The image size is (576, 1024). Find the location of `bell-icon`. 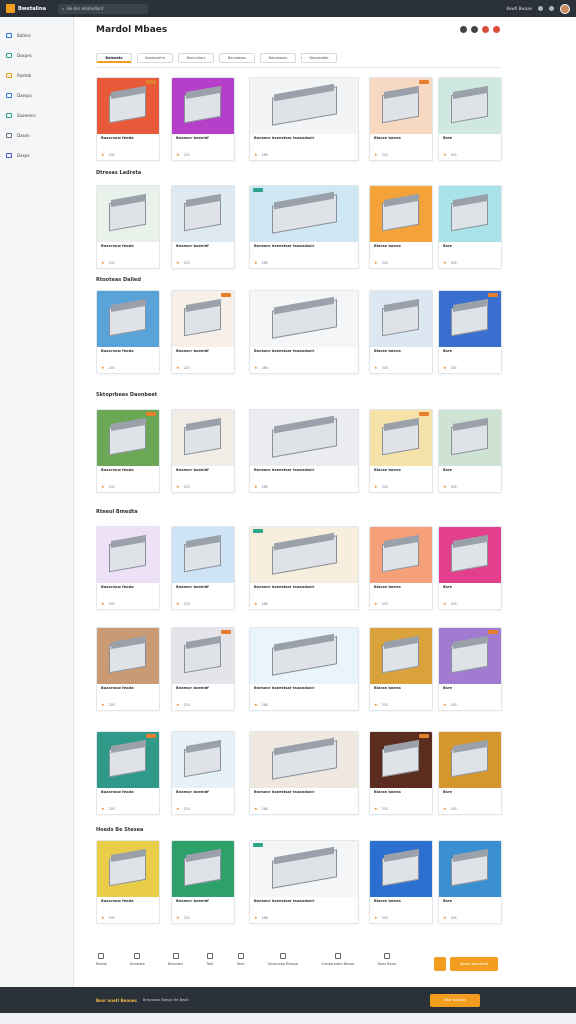

bell-icon is located at coordinates (551, 8).